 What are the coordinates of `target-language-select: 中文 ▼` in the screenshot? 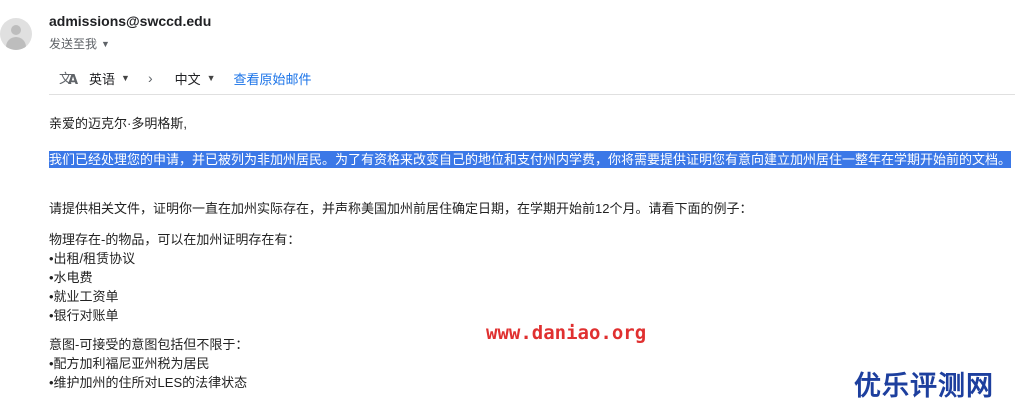 It's located at (195, 78).